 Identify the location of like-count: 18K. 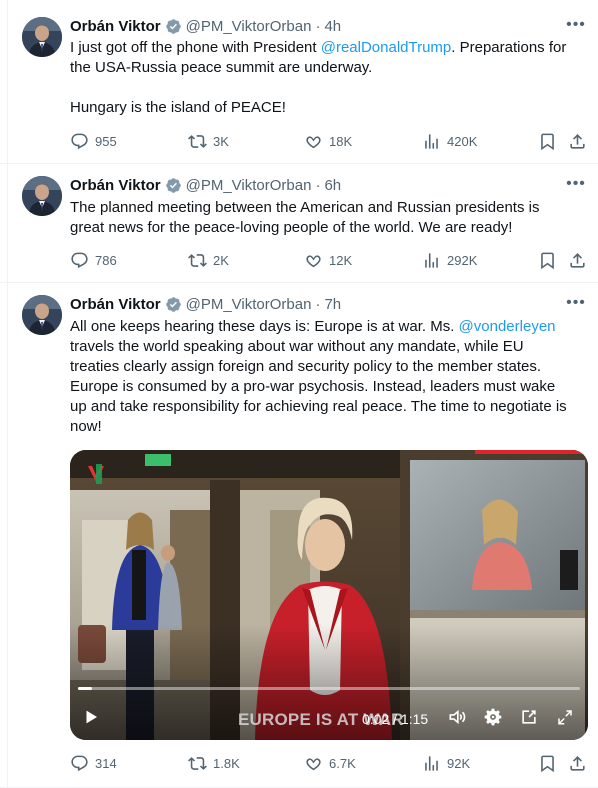
(341, 141).